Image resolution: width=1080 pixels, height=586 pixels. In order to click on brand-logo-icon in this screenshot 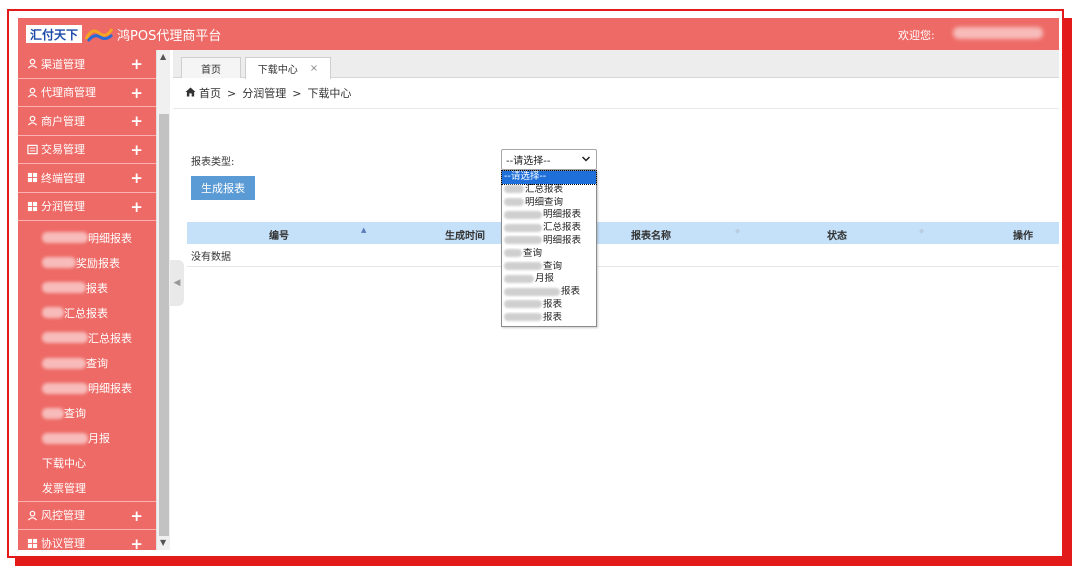, I will do `click(99, 34)`.